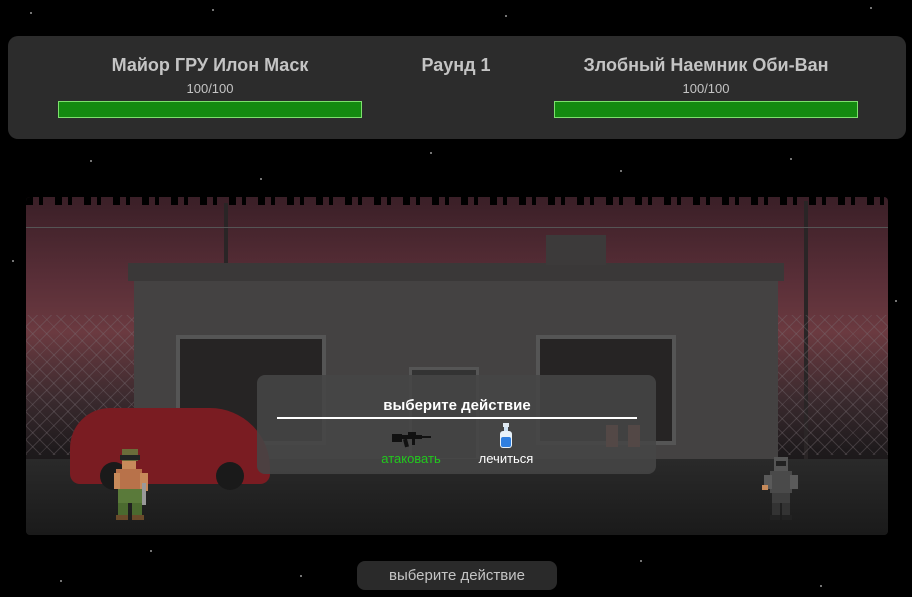 The width and height of the screenshot is (912, 597). I want to click on roof-vent, so click(576, 250).